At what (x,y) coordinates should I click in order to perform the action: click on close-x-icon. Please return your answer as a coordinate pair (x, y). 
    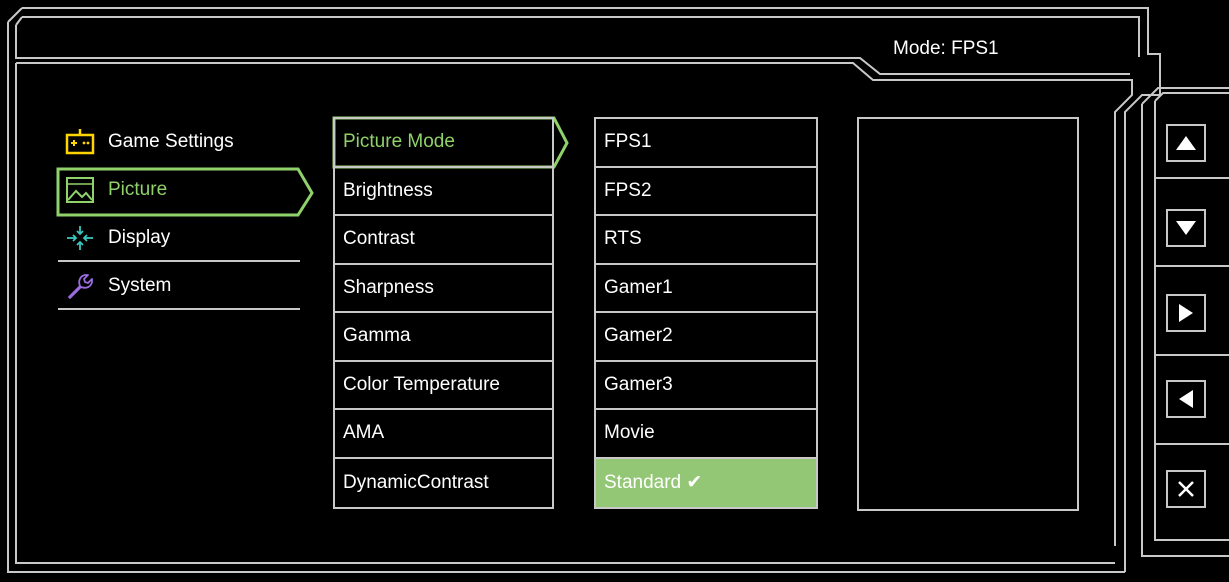
    Looking at the image, I should click on (1186, 489).